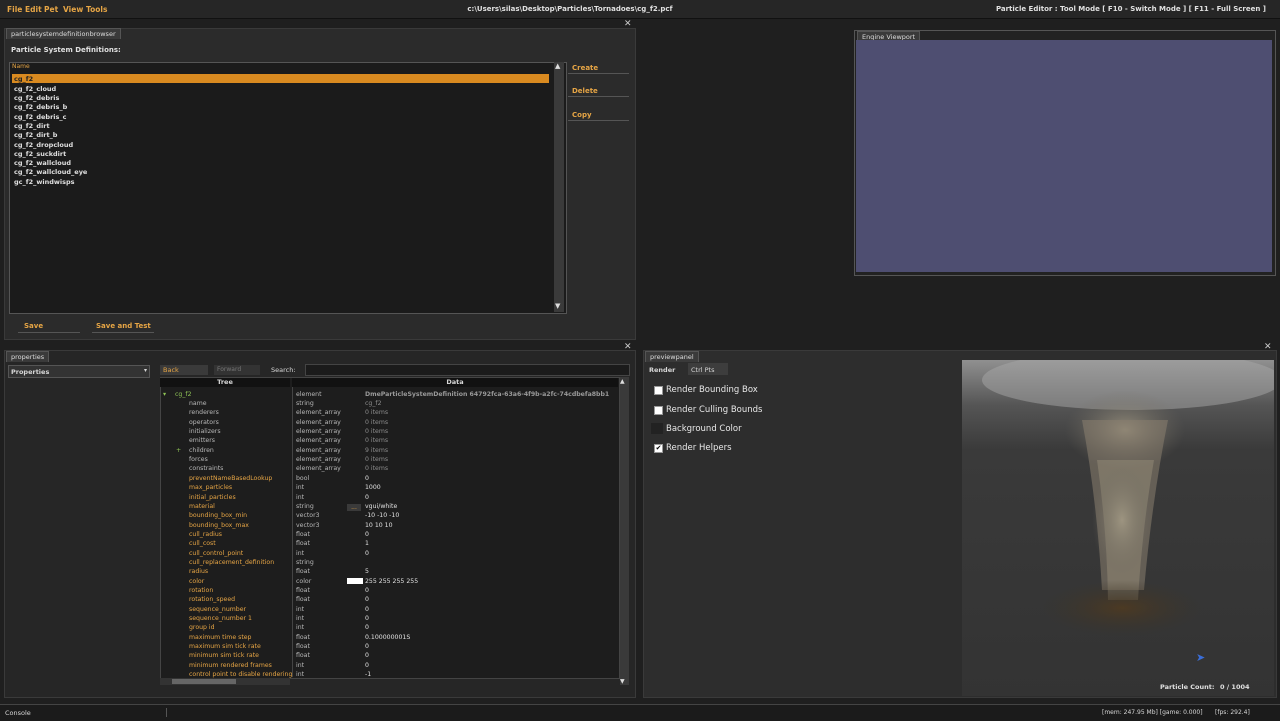 This screenshot has height=721, width=1280. I want to click on search-input, so click(467, 370).